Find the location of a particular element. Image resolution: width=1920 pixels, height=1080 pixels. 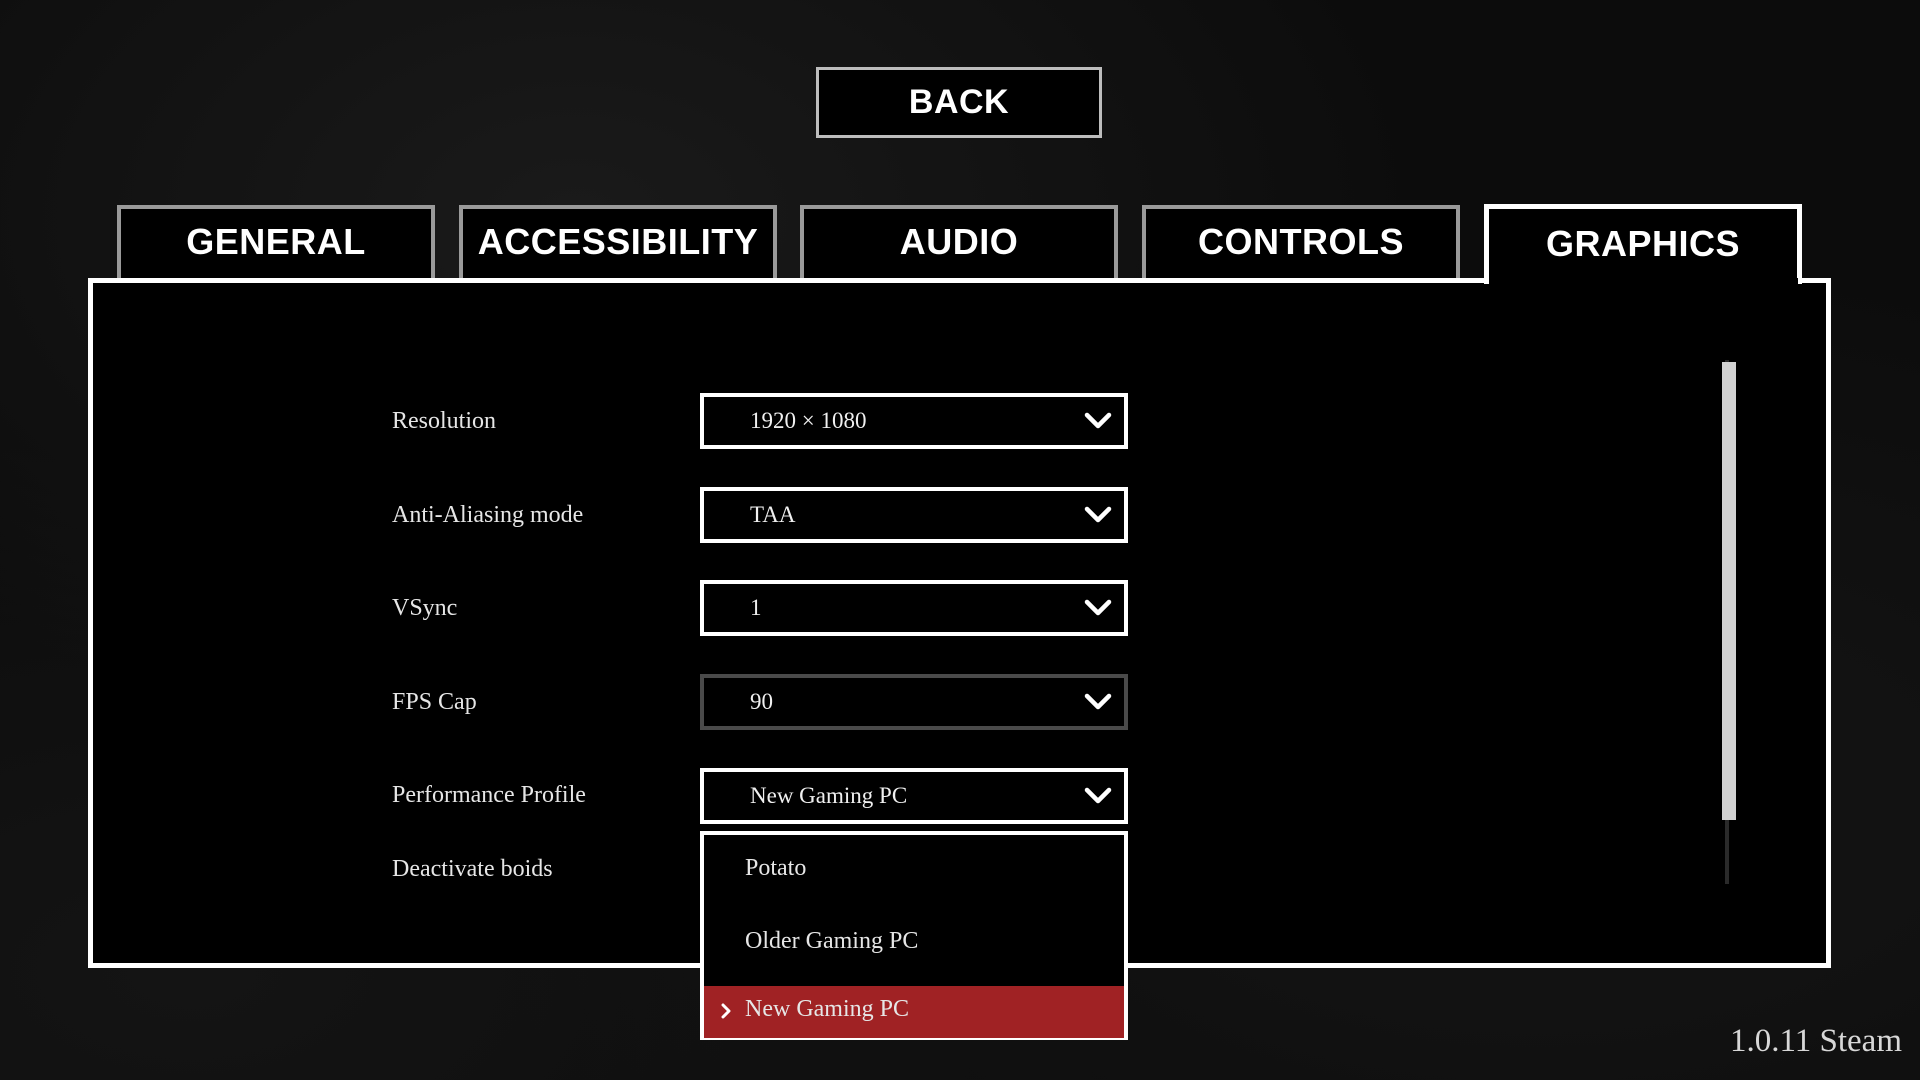

tab-accessibility: ACCESSIBILITY is located at coordinates (618, 243).